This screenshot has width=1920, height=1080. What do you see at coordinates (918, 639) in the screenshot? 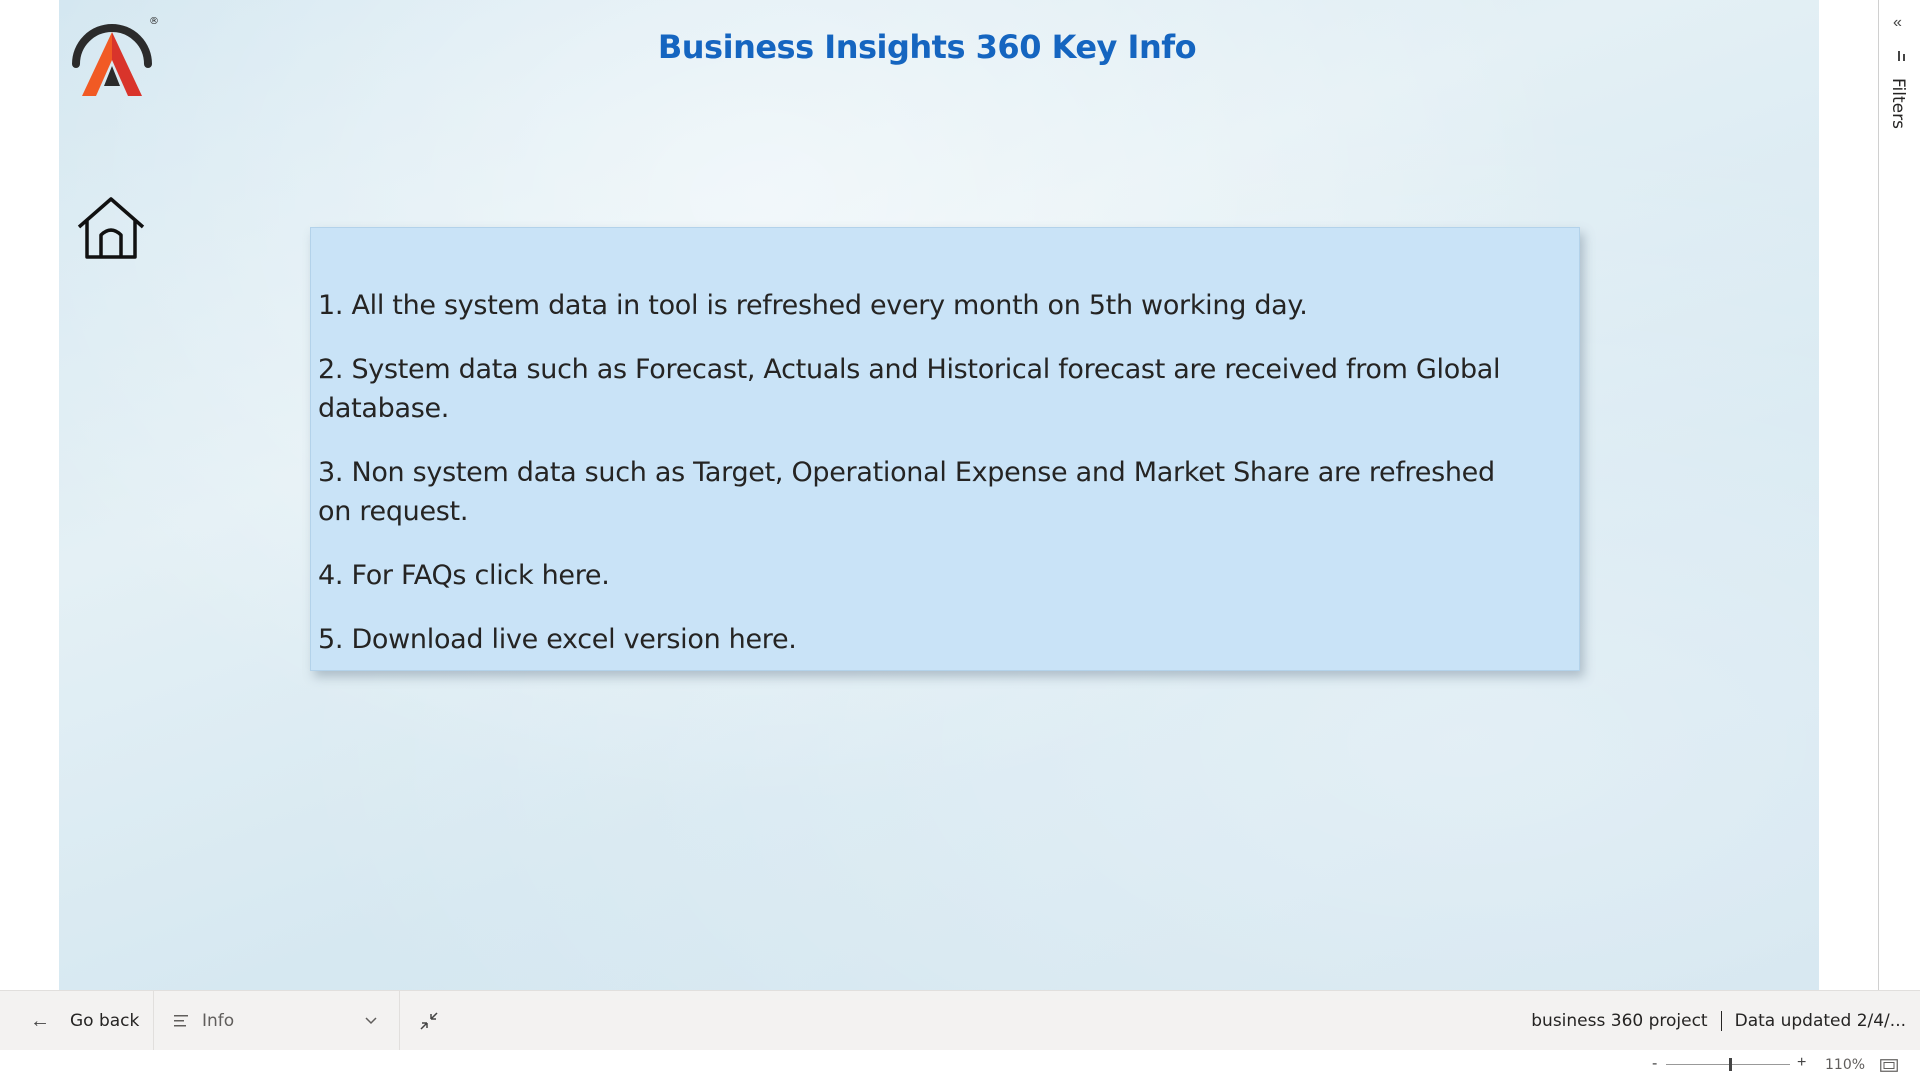
I see `download-excel-link: 5. Download live excel version here.` at bounding box center [918, 639].